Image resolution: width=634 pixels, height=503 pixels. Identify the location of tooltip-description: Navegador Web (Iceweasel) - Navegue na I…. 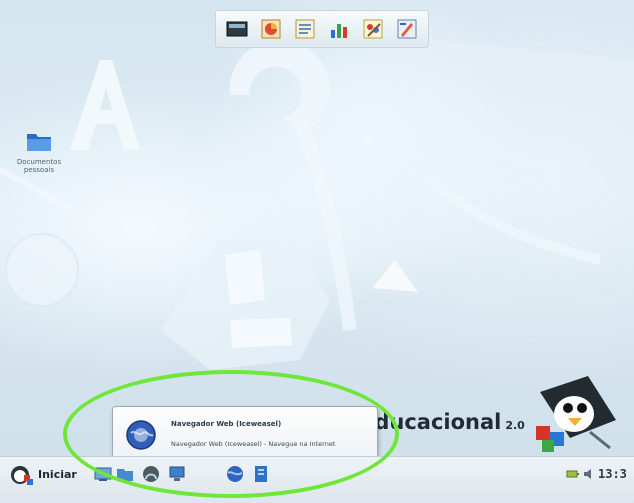
(253, 444).